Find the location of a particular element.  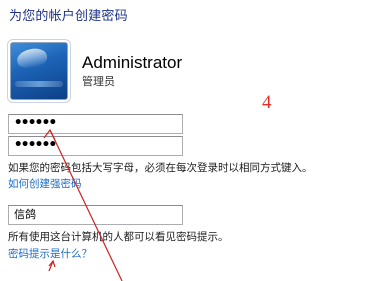

annotation-arrow-line is located at coordinates (86, 205).